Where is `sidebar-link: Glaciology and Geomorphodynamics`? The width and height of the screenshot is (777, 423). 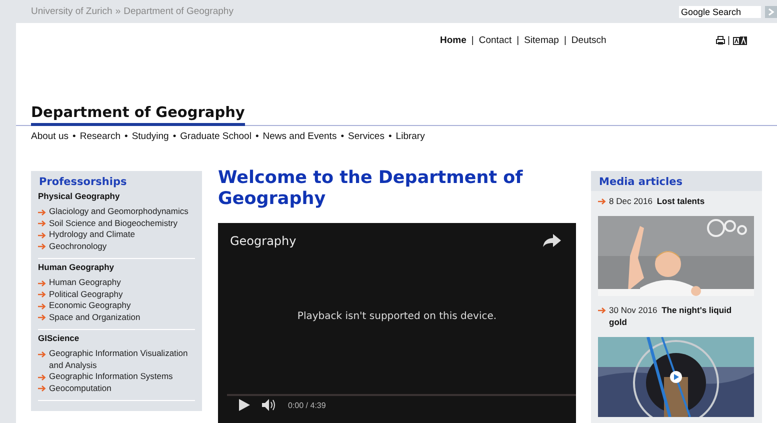
sidebar-link: Glaciology and Geomorphodynamics is located at coordinates (118, 212).